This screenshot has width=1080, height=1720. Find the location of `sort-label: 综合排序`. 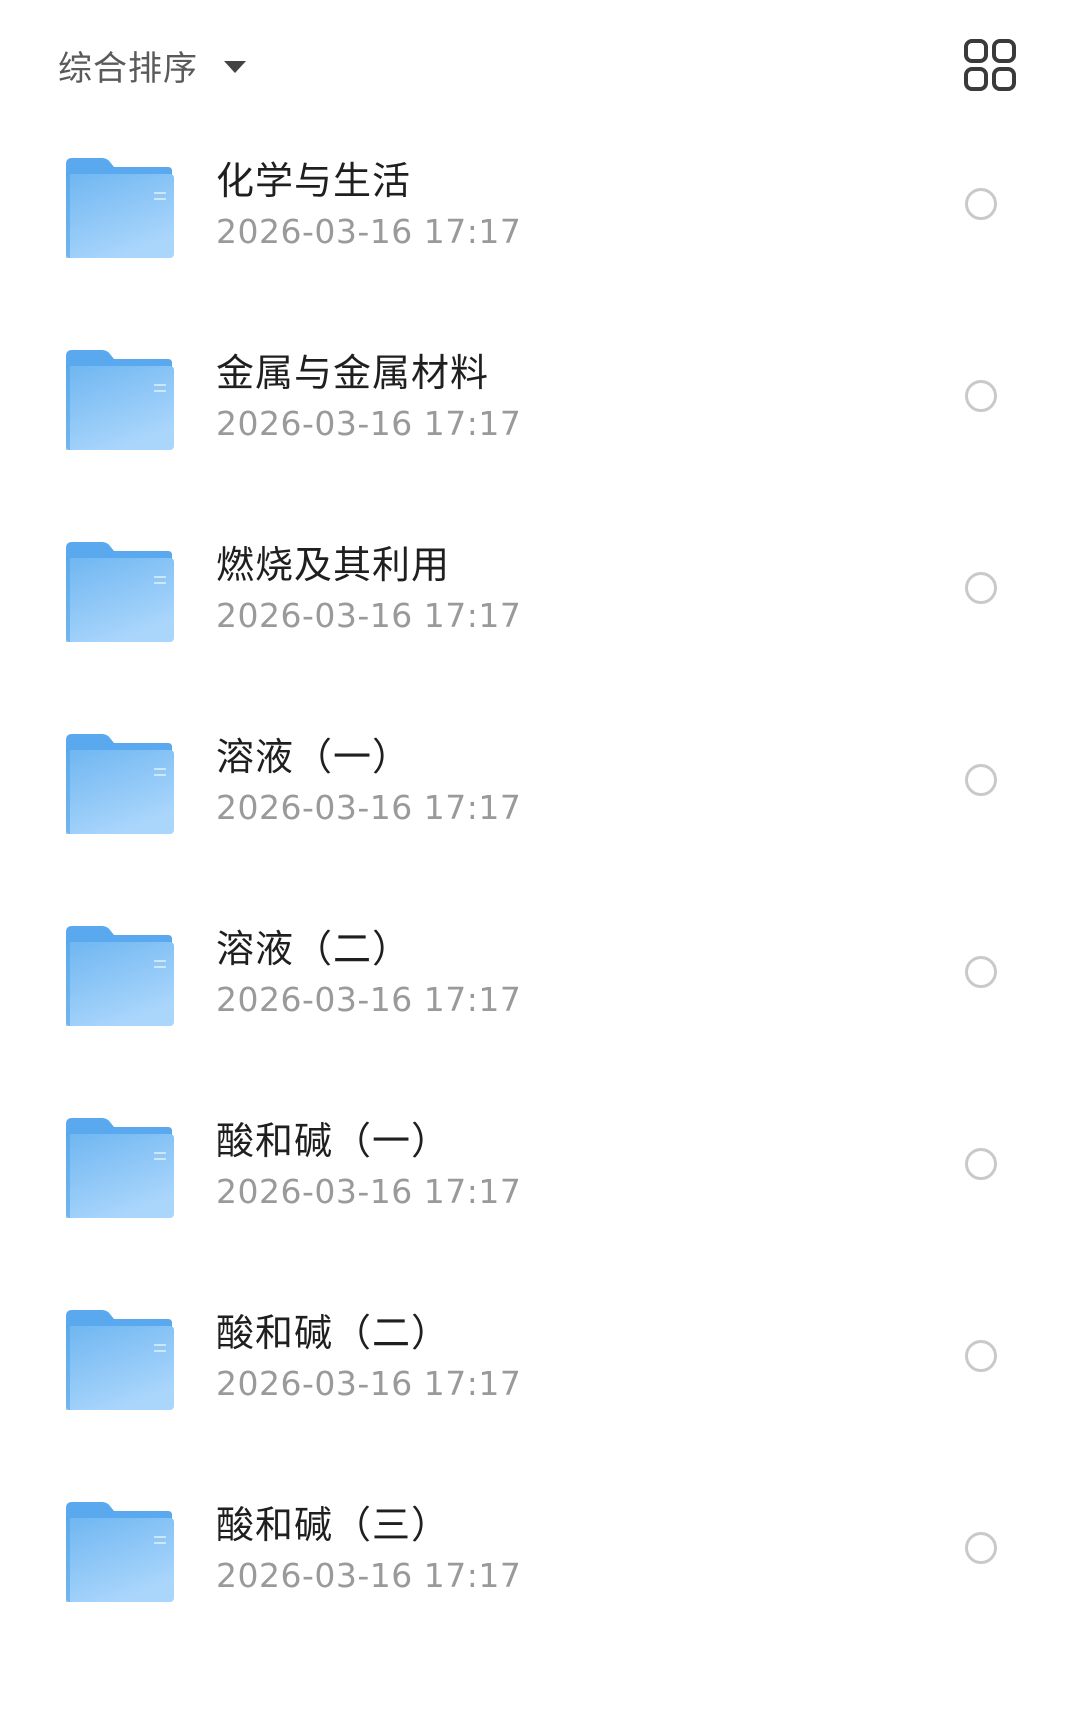

sort-label: 综合排序 is located at coordinates (128, 68).